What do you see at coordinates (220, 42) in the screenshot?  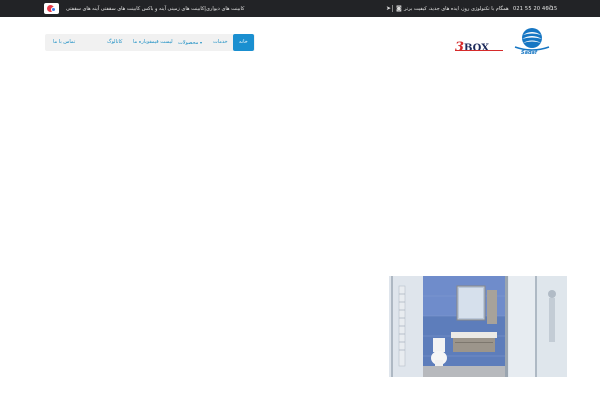 I see `nav-item-services: خدمات` at bounding box center [220, 42].